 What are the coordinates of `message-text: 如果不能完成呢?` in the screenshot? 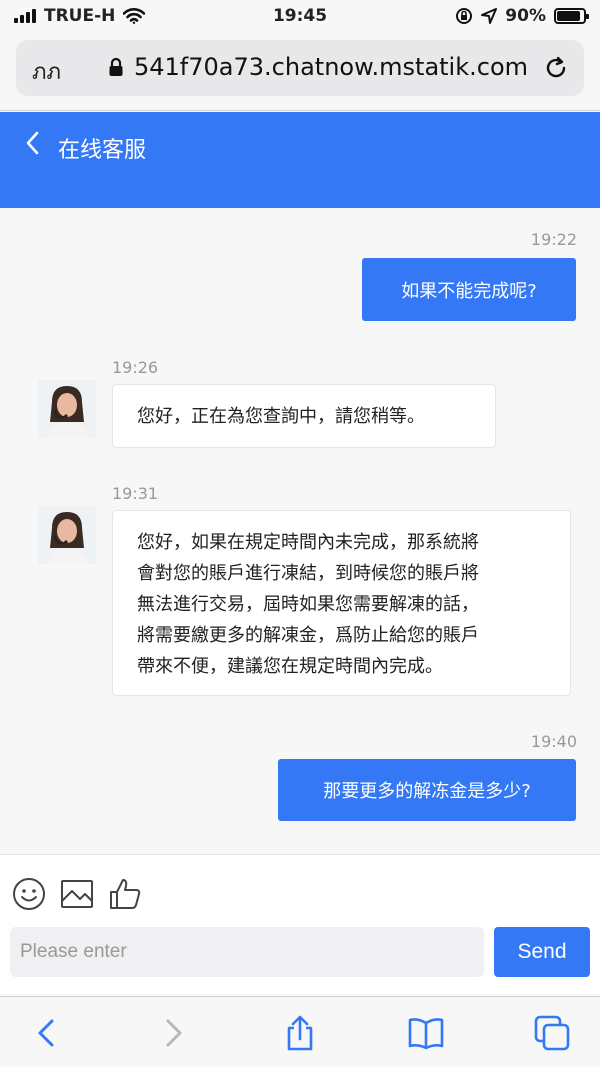 It's located at (469, 291).